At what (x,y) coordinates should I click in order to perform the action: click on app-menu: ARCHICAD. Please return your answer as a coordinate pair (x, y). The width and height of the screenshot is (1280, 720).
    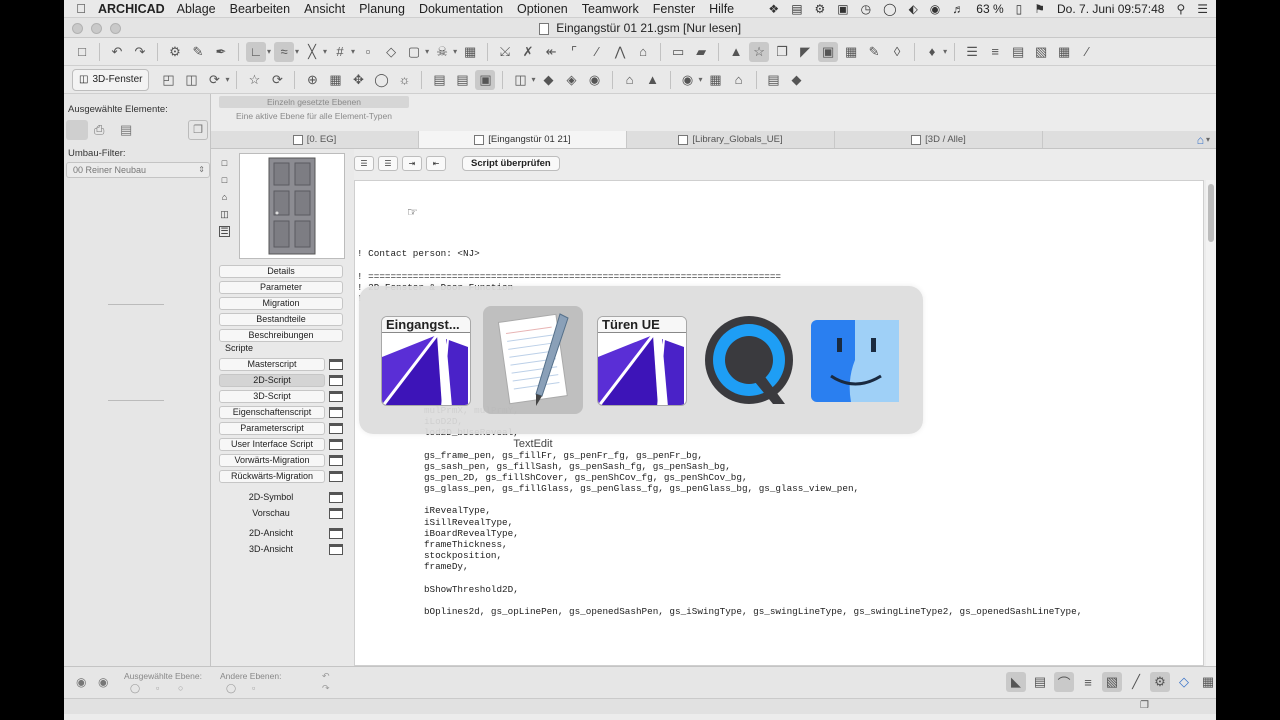
    Looking at the image, I should click on (131, 9).